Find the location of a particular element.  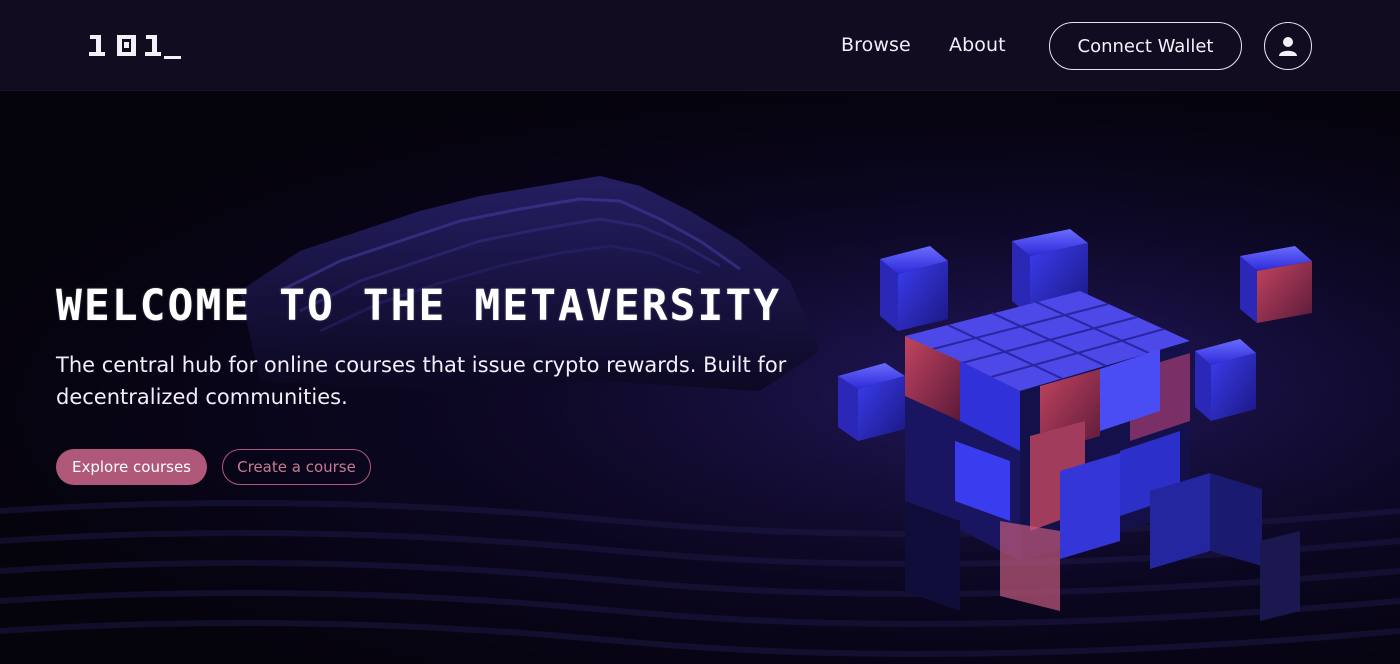

create-course-label: Create a course is located at coordinates (296, 467).